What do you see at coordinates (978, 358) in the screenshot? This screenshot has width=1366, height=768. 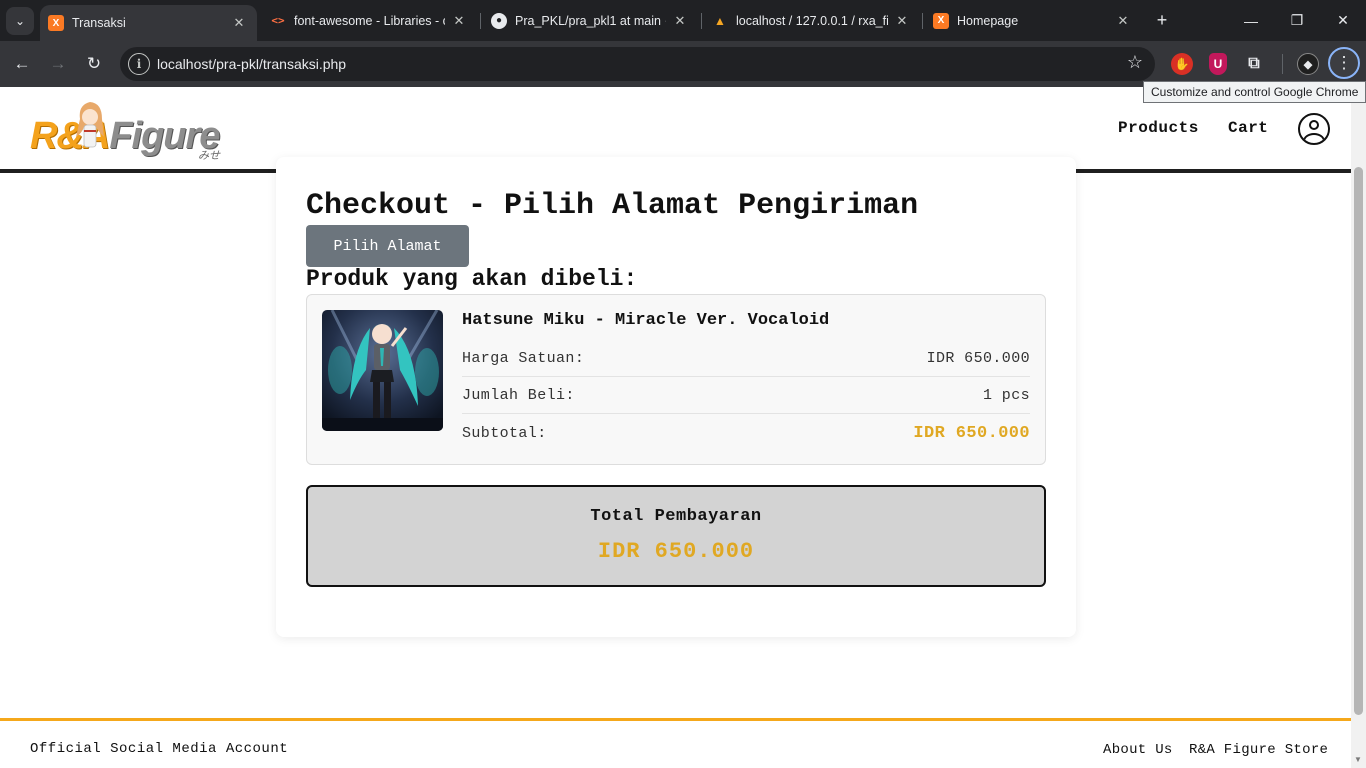 I see `unit-price-value: IDR 650.000` at bounding box center [978, 358].